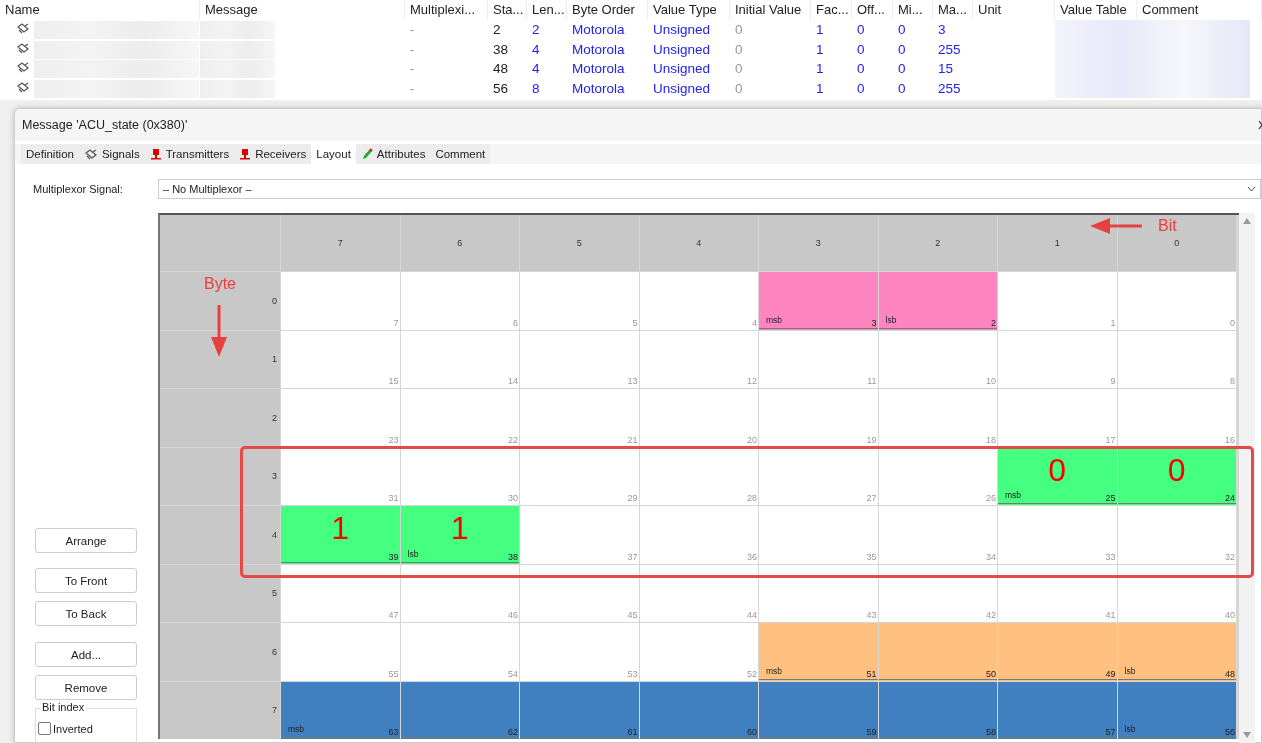 This screenshot has width=1262, height=743. I want to click on bit-number: 7, so click(396, 322).